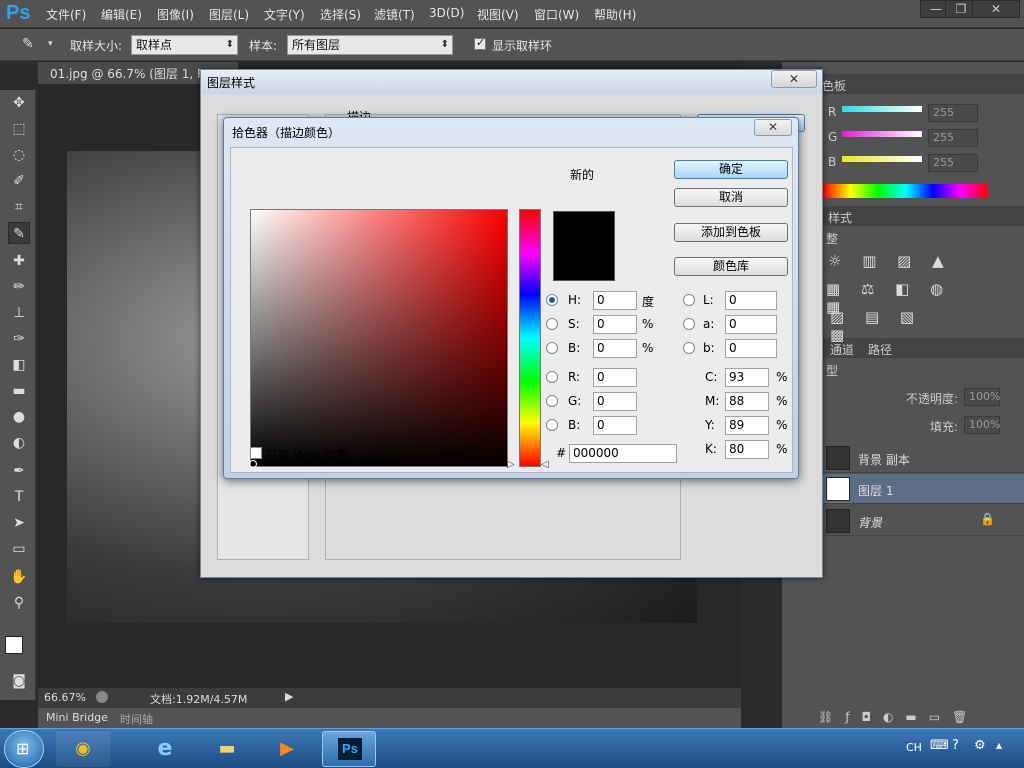  I want to click on help-icon: ?, so click(955, 745).